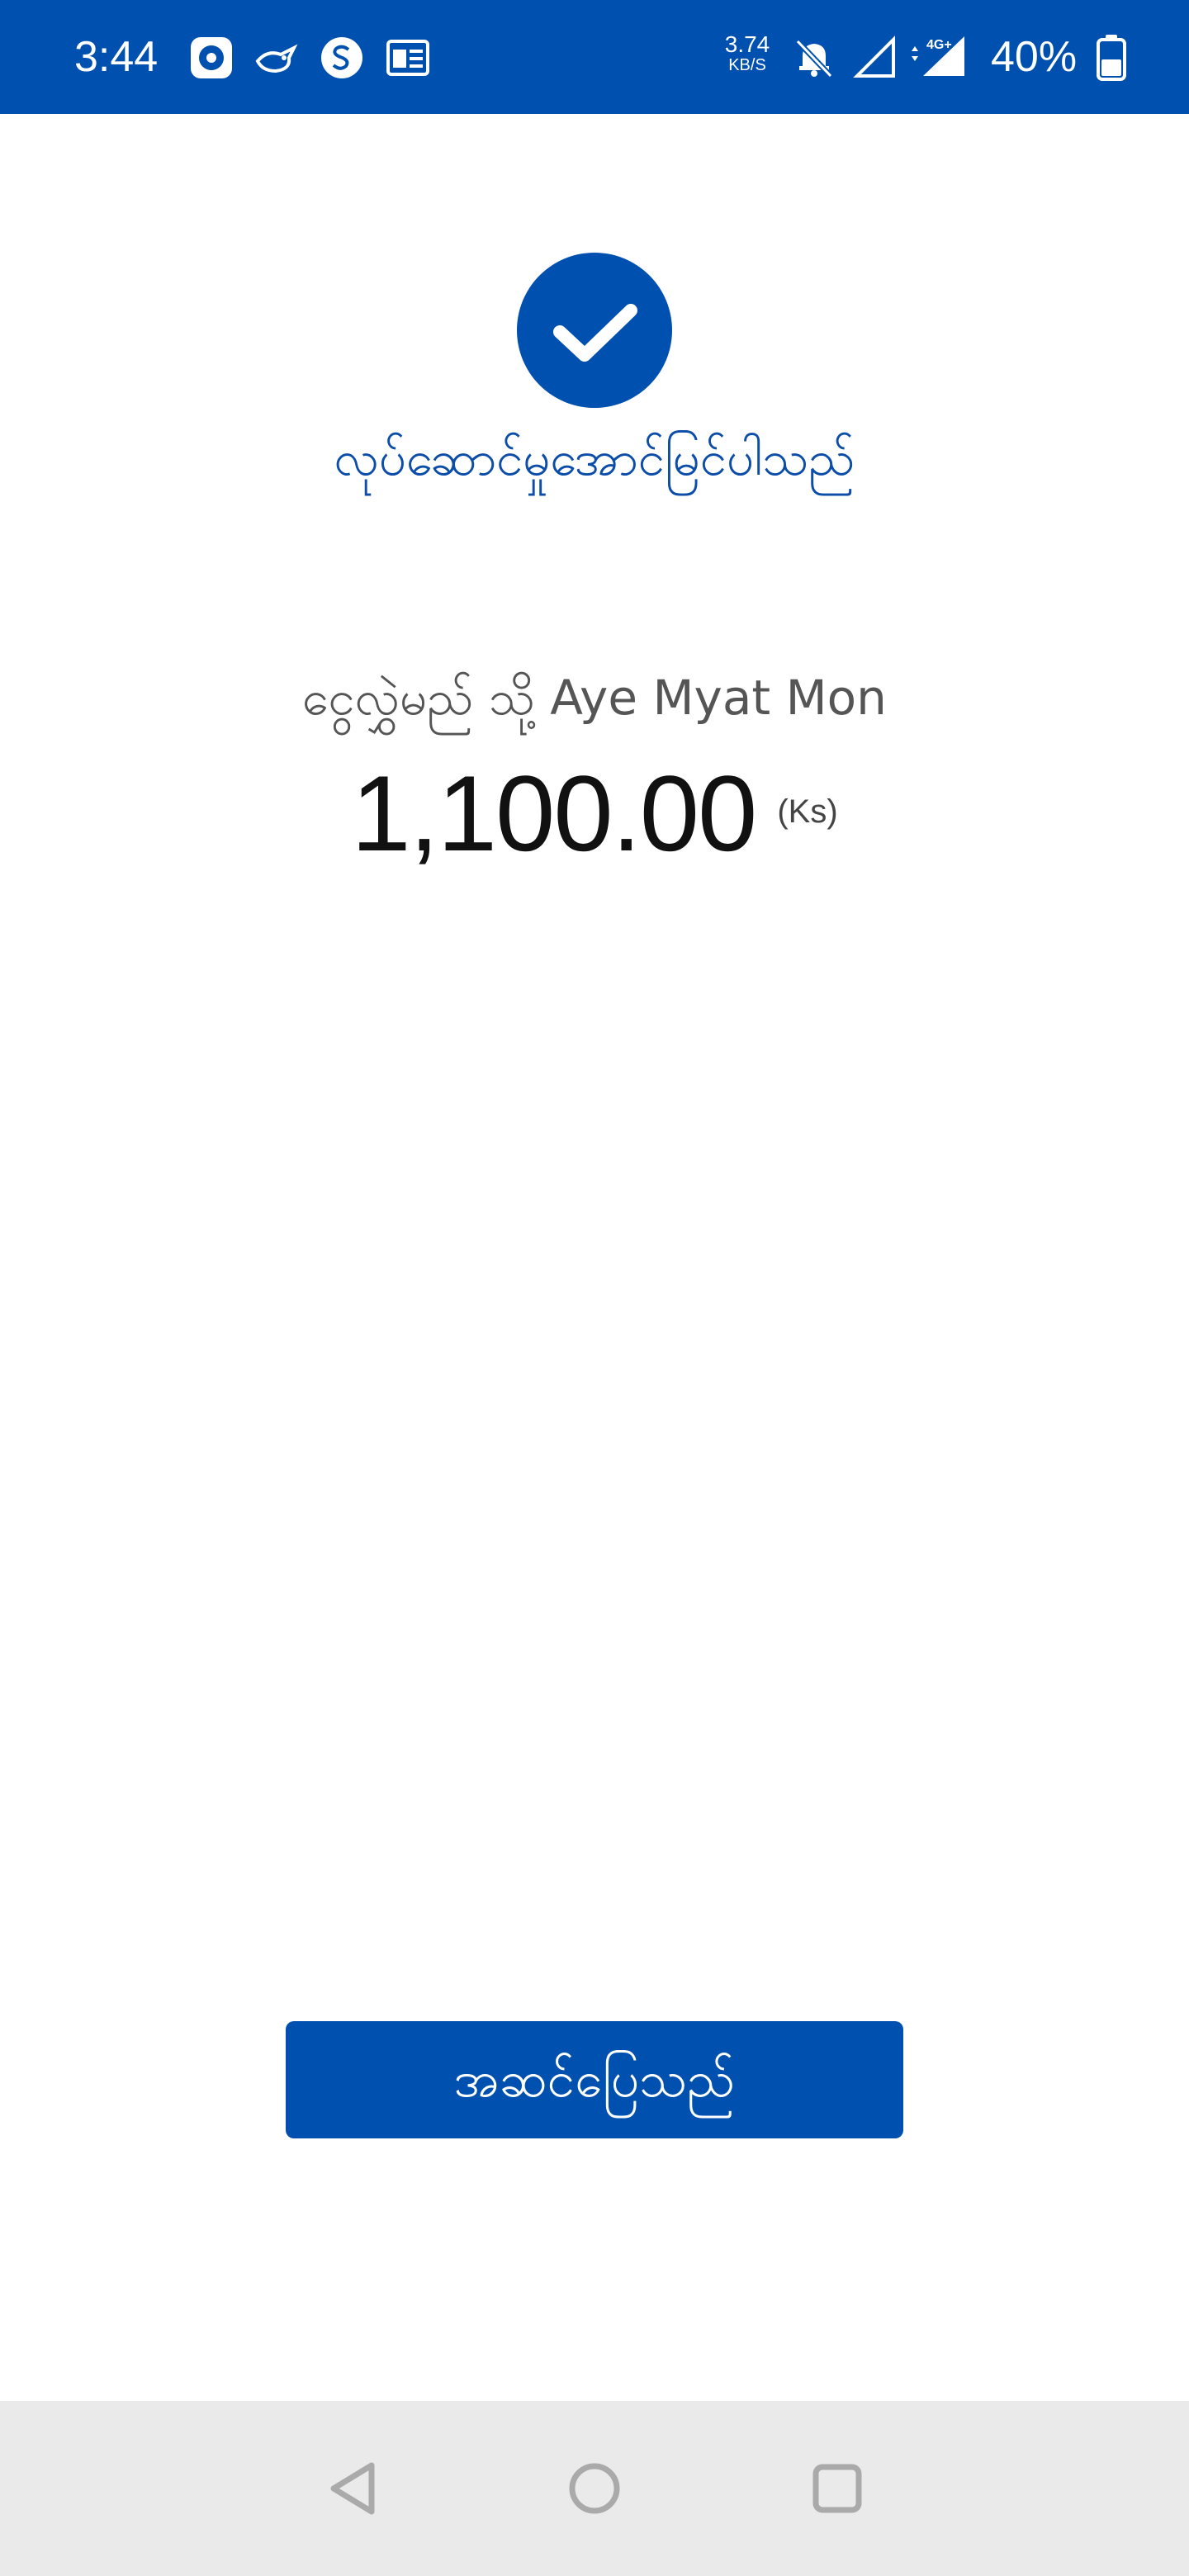 The height and width of the screenshot is (2576, 1189). I want to click on network-type-label: 4G+, so click(939, 45).